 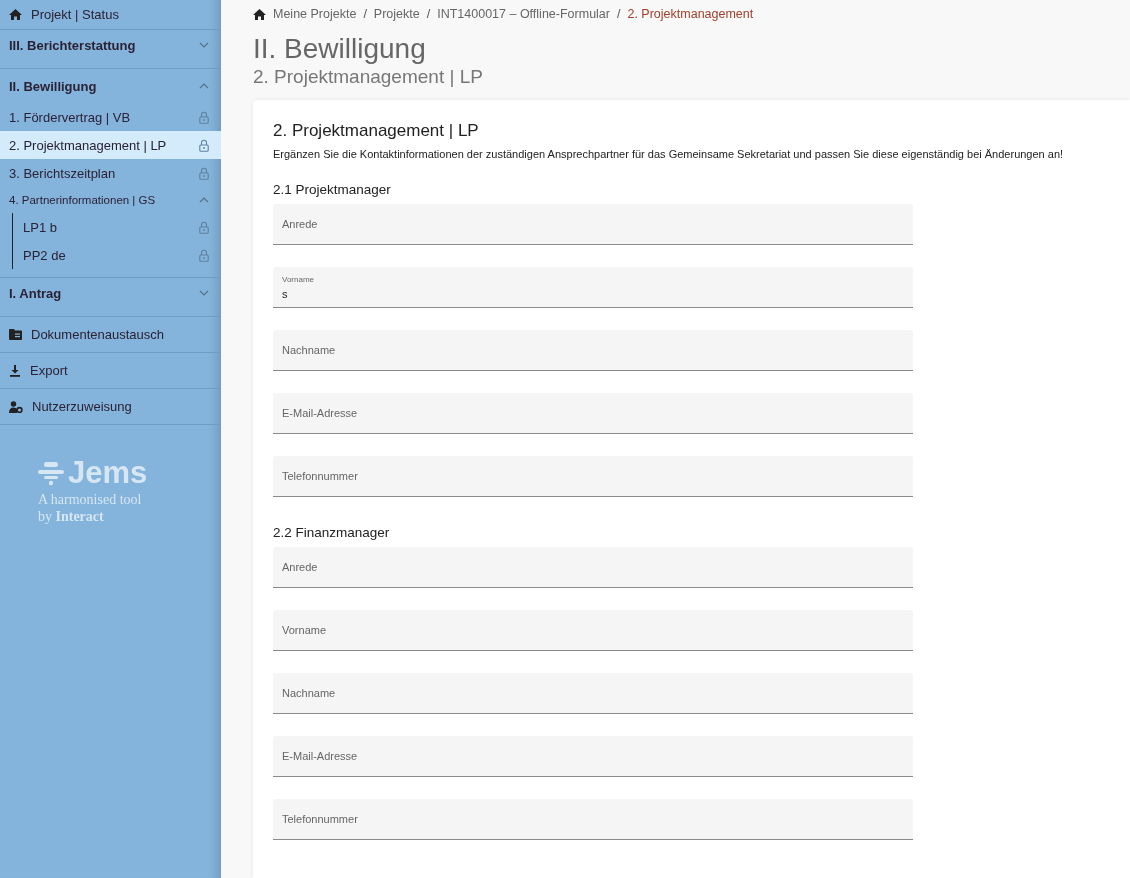 I want to click on breadcrumb-link: Meine Projekte, so click(x=315, y=14).